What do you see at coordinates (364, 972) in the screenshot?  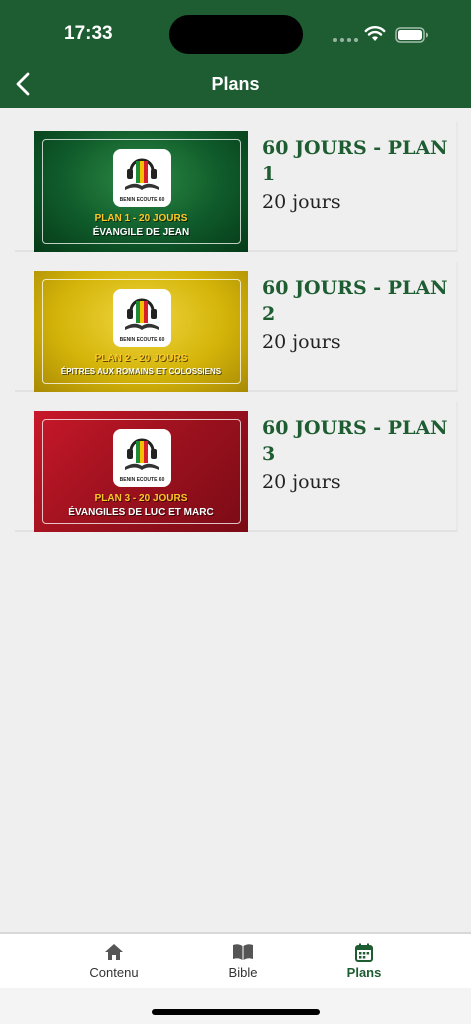 I see `tab-label: Plans` at bounding box center [364, 972].